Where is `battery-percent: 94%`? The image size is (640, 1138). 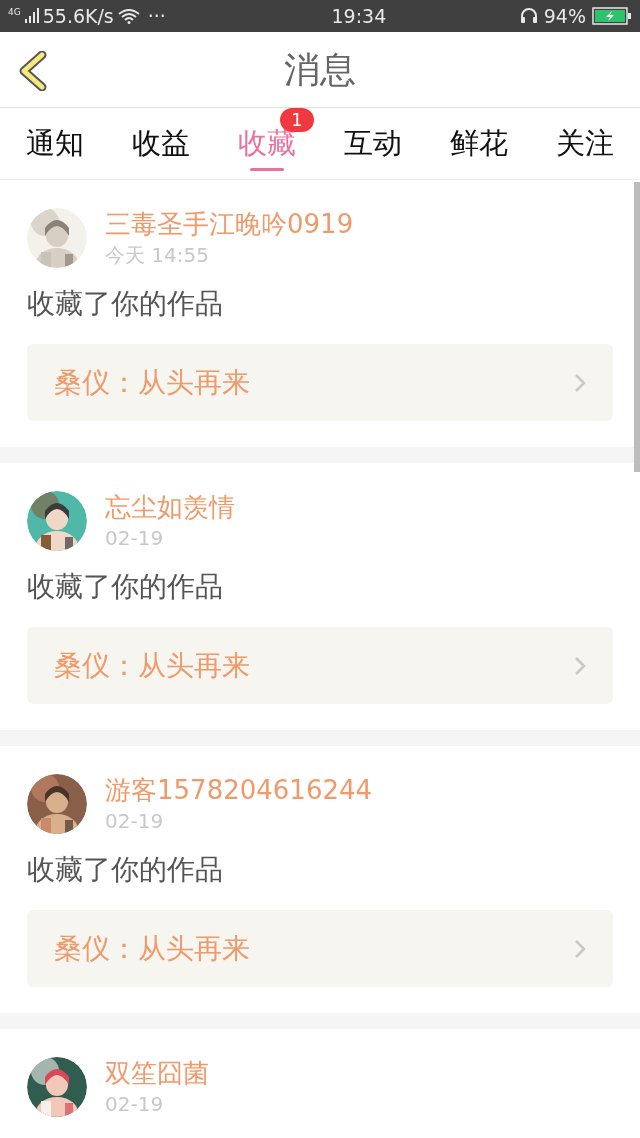
battery-percent: 94% is located at coordinates (564, 16).